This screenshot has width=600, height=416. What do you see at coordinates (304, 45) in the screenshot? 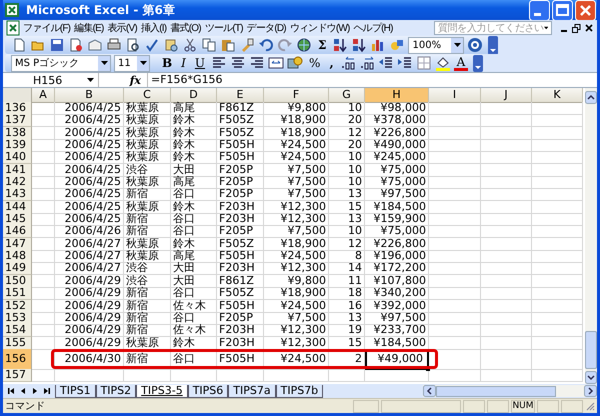
I see `globe-icon` at bounding box center [304, 45].